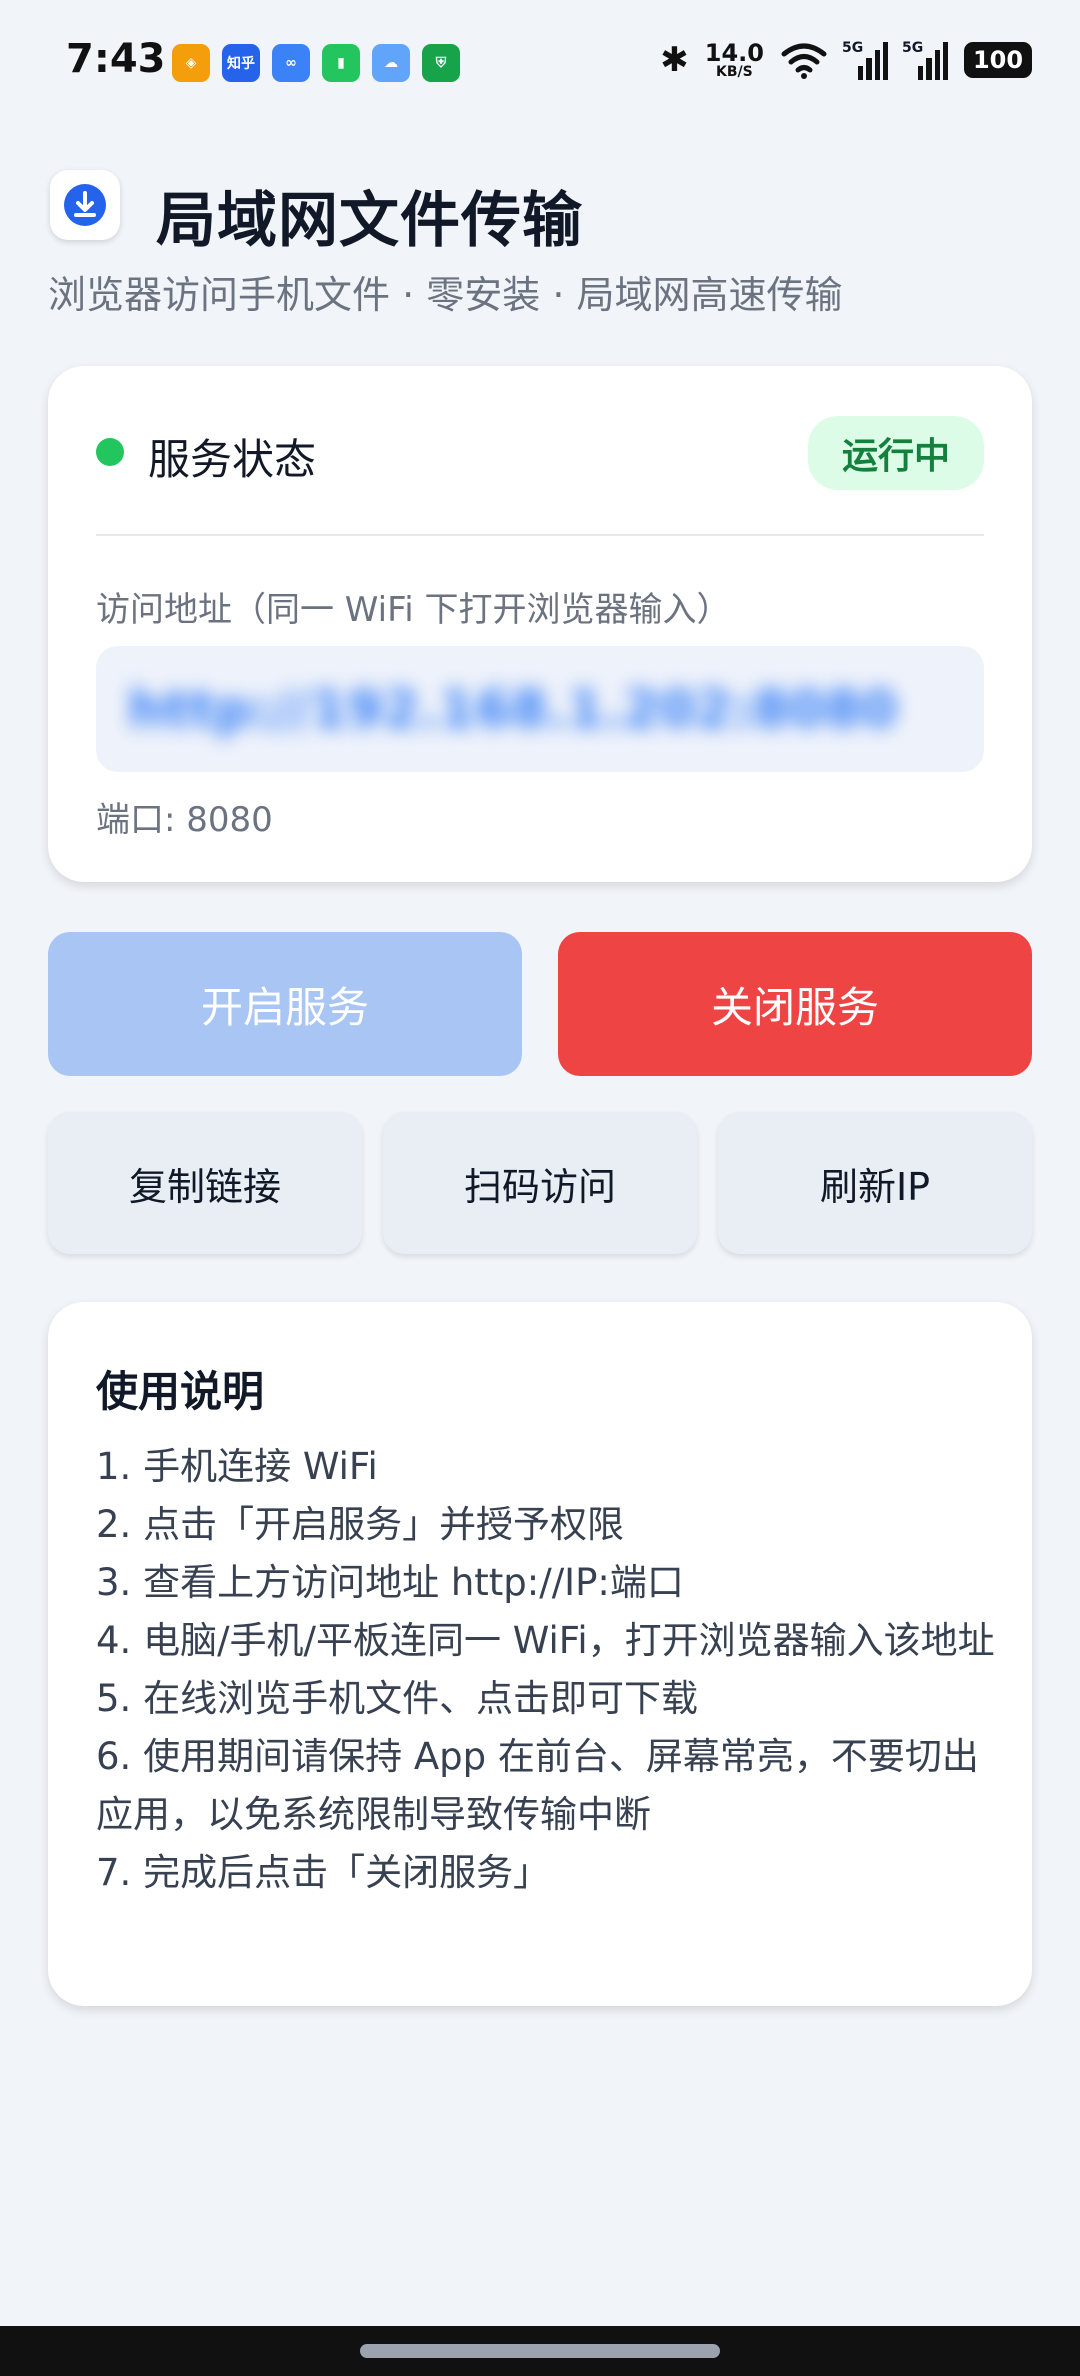 Image resolution: width=1080 pixels, height=2376 pixels. I want to click on battery-app-icon: ▮, so click(341, 63).